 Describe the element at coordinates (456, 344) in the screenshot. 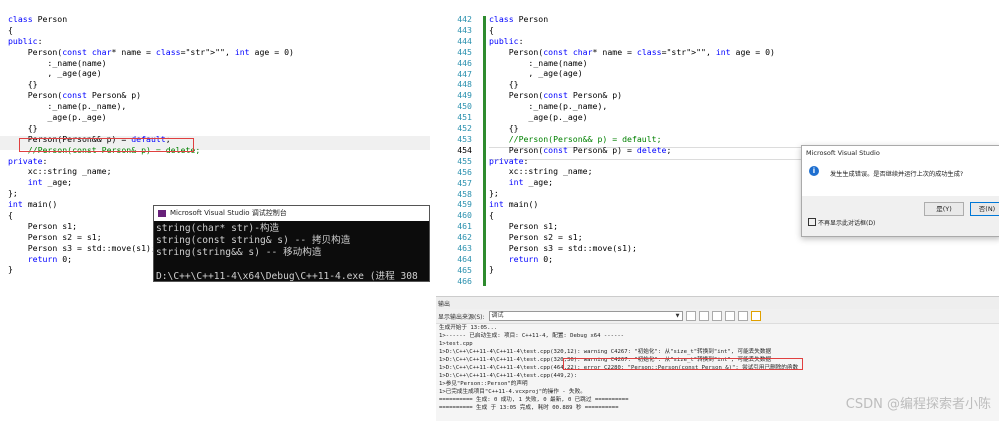

I see `output-line: 1>test.cpp` at that location.